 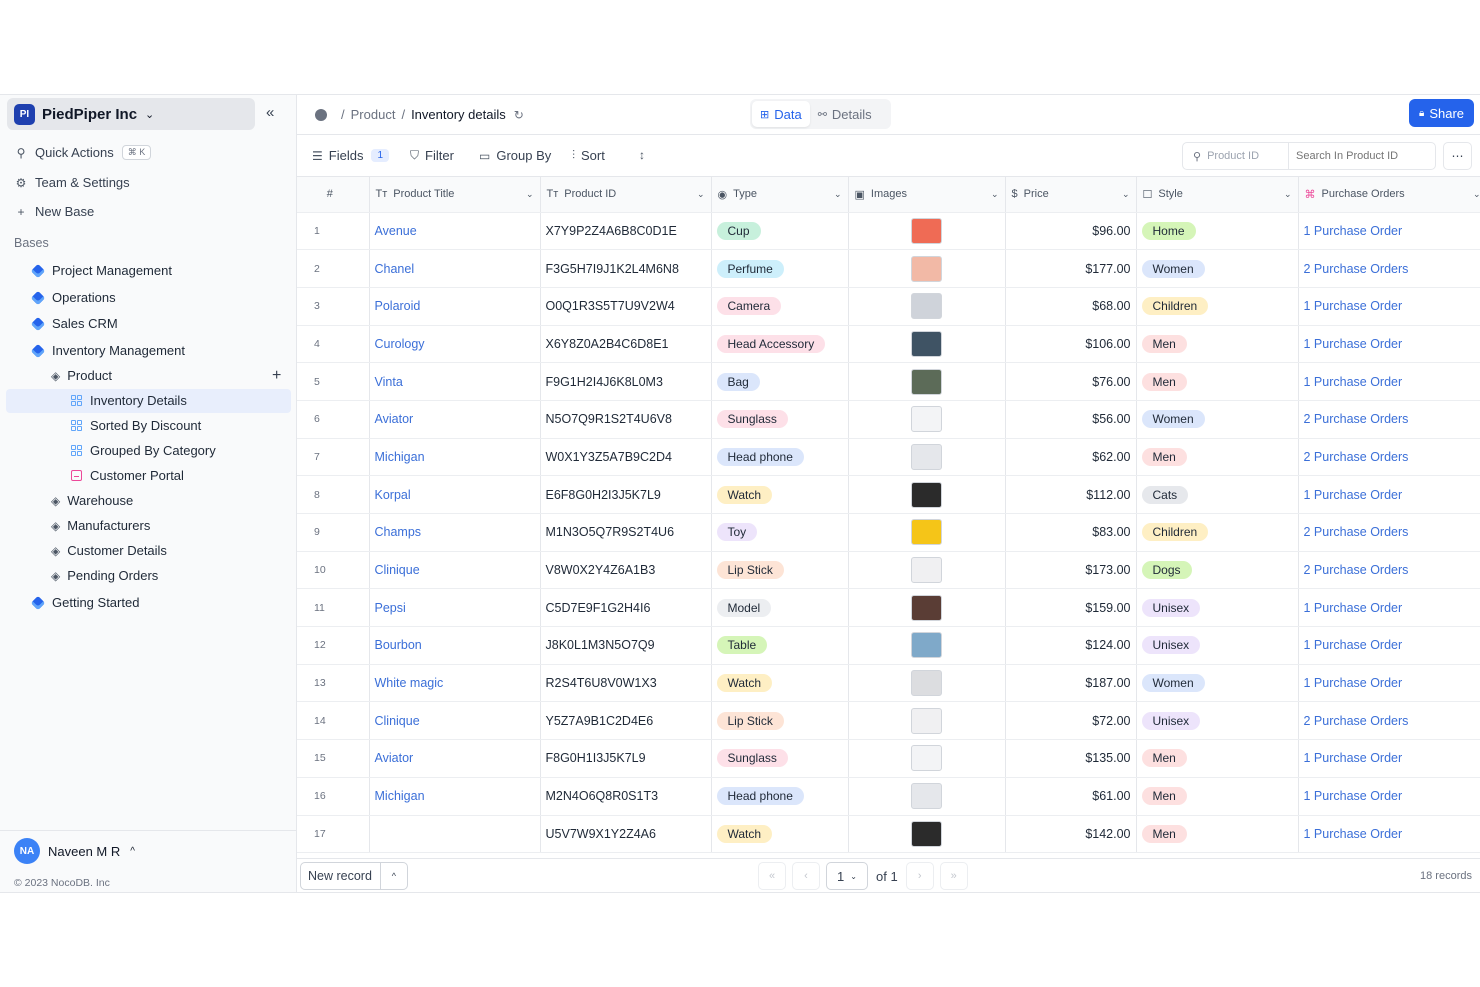 I want to click on cell-product-id: M2N4O6Q8R0S1T3, so click(x=626, y=796).